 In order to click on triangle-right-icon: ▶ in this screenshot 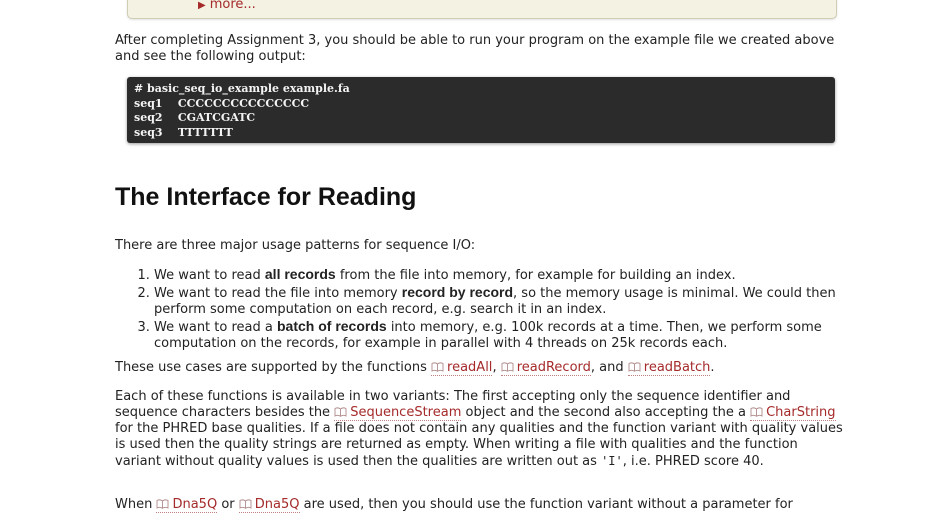, I will do `click(202, 5)`.